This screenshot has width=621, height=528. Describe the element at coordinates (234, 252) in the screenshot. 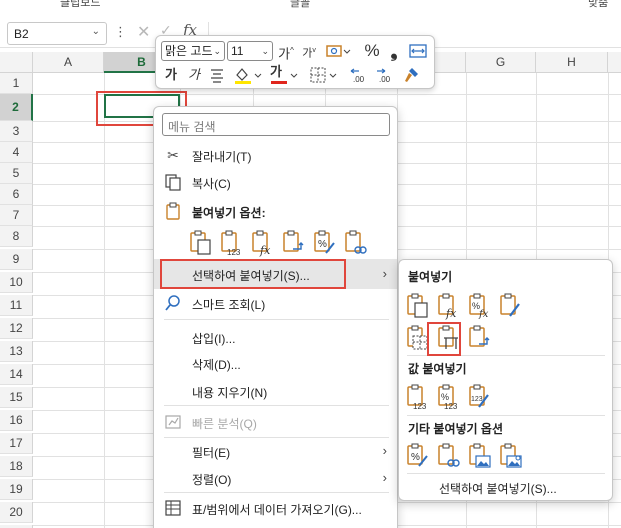

I see `svg-text: 123` at that location.